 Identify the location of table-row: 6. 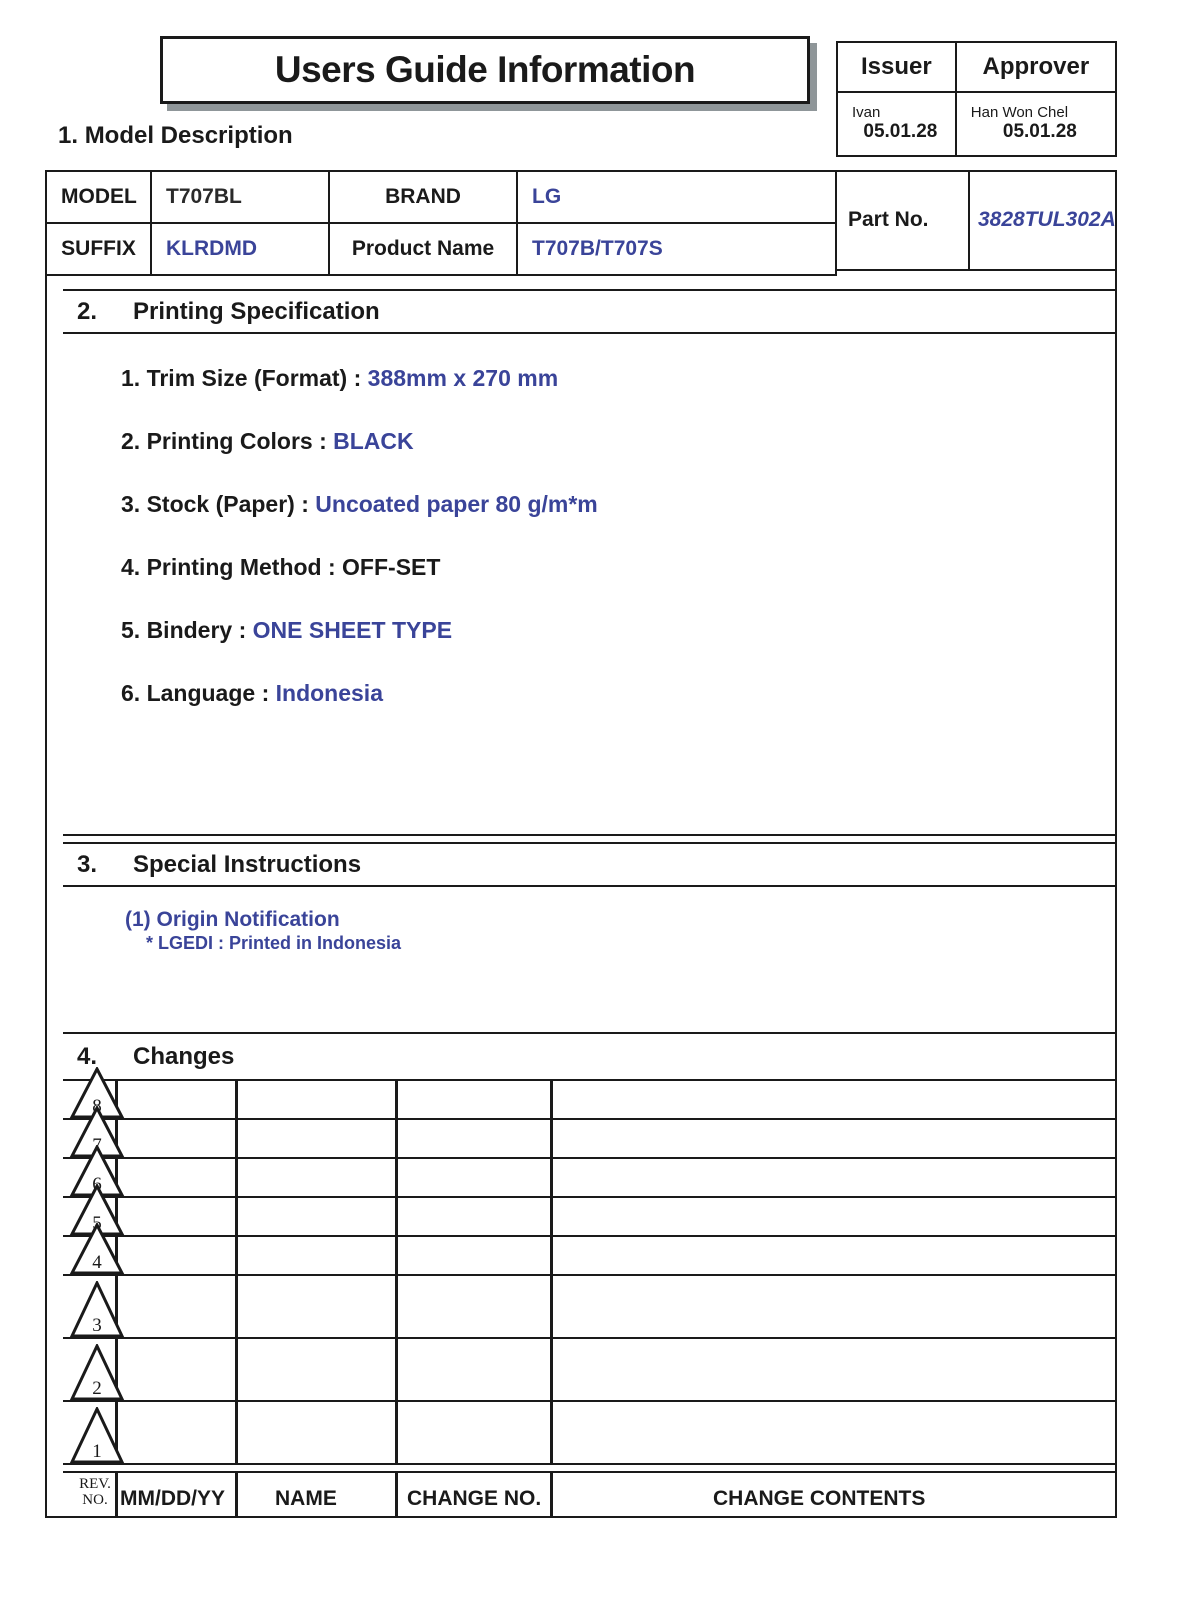
(589, 1171).